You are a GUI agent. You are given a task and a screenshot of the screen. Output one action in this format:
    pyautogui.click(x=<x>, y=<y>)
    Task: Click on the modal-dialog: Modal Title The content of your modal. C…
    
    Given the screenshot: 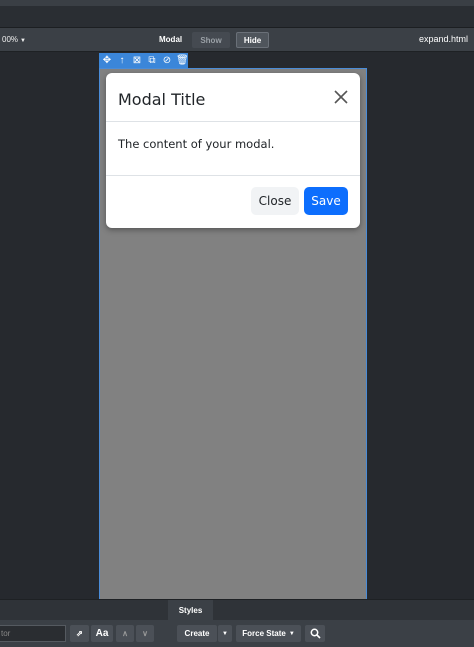 What is the action you would take?
    pyautogui.click(x=233, y=150)
    